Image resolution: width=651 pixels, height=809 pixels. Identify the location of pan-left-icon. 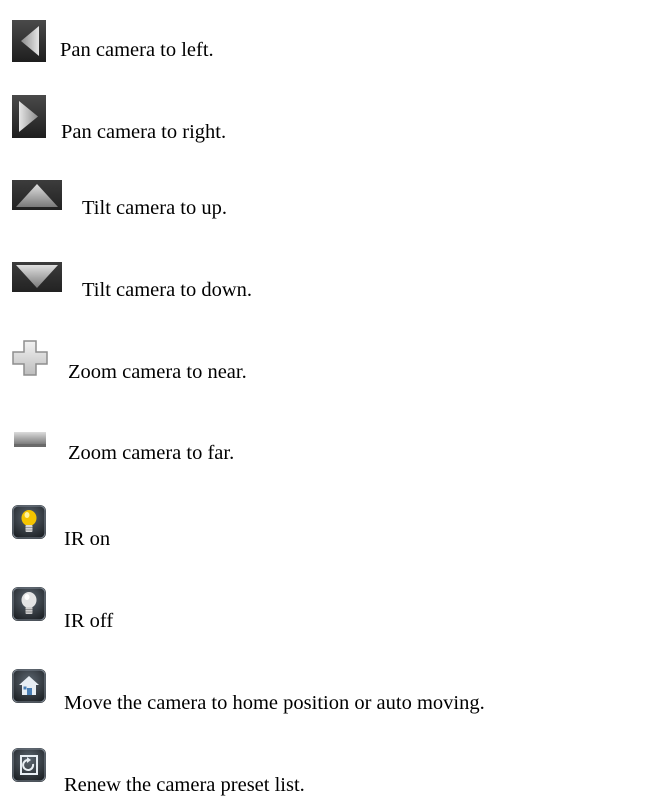
(29, 41).